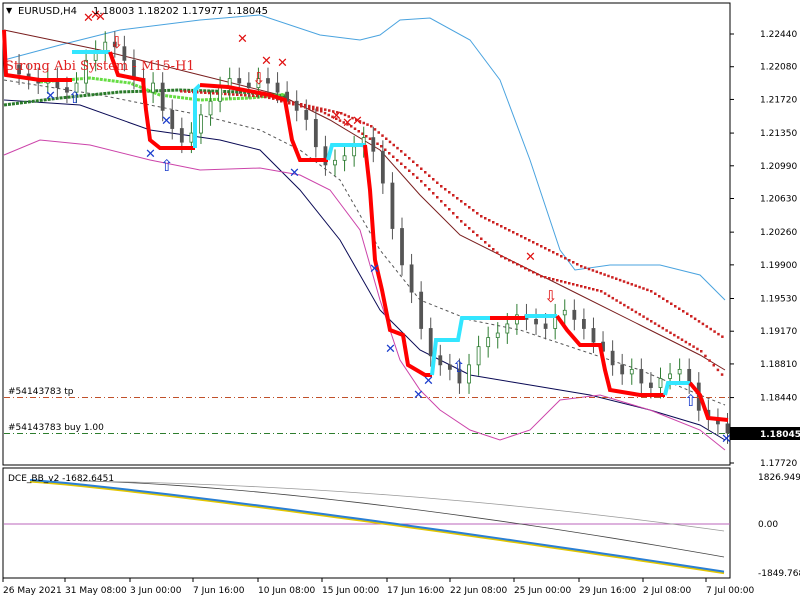 Image resolution: width=800 pixels, height=600 pixels. I want to click on menu-arrow-icon: ▼, so click(9, 10).